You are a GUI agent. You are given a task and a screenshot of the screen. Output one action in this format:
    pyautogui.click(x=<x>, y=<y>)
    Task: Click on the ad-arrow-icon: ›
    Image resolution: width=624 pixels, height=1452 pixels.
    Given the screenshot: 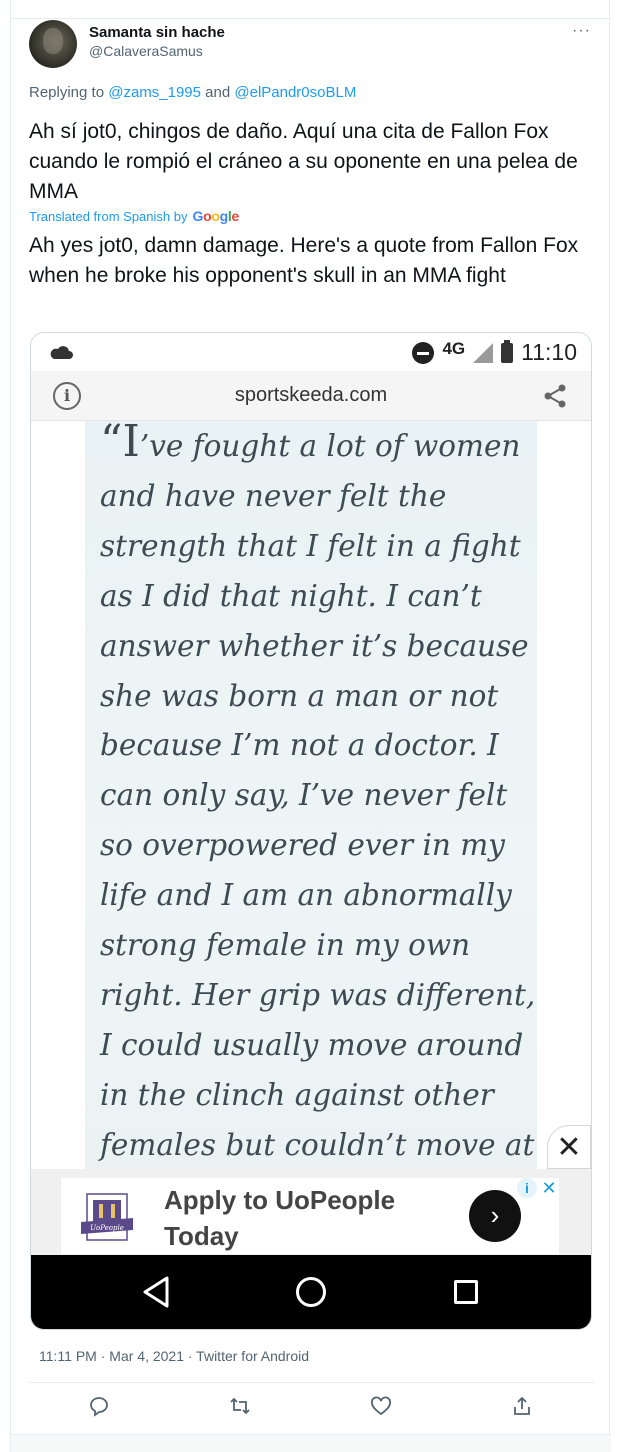 What is the action you would take?
    pyautogui.click(x=495, y=1216)
    